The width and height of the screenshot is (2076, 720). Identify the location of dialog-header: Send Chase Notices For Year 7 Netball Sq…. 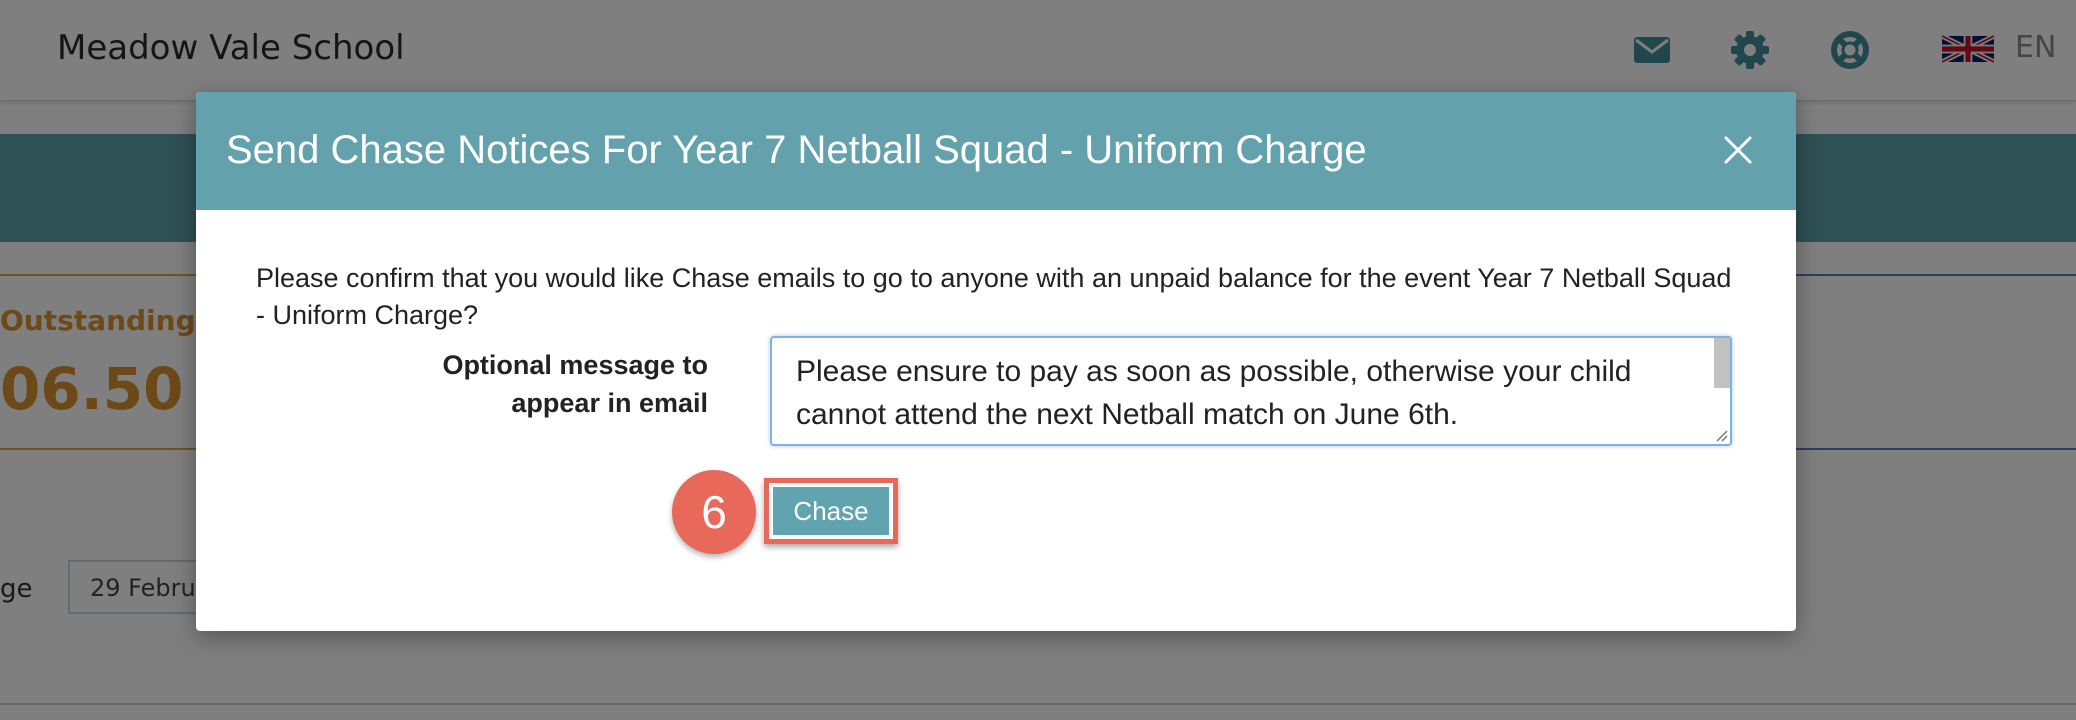
(996, 151).